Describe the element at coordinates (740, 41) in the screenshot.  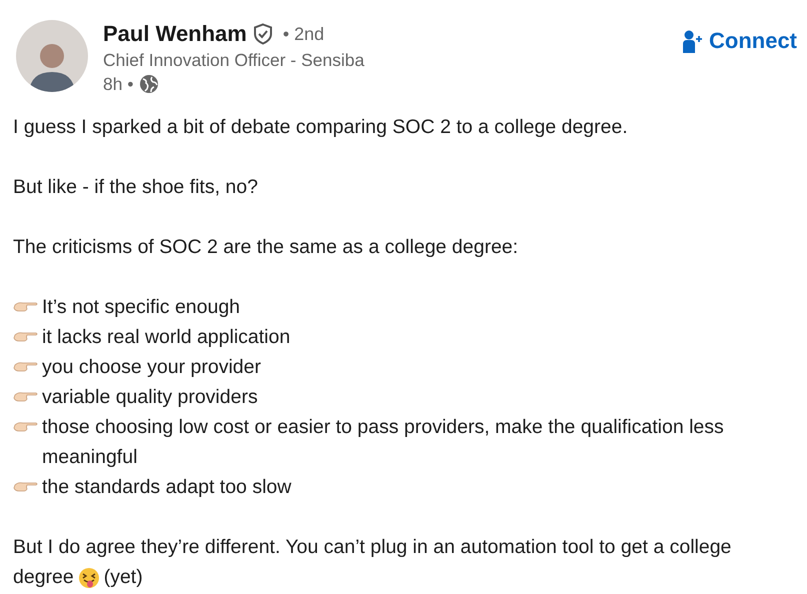
I see `connect-button: Connect` at that location.